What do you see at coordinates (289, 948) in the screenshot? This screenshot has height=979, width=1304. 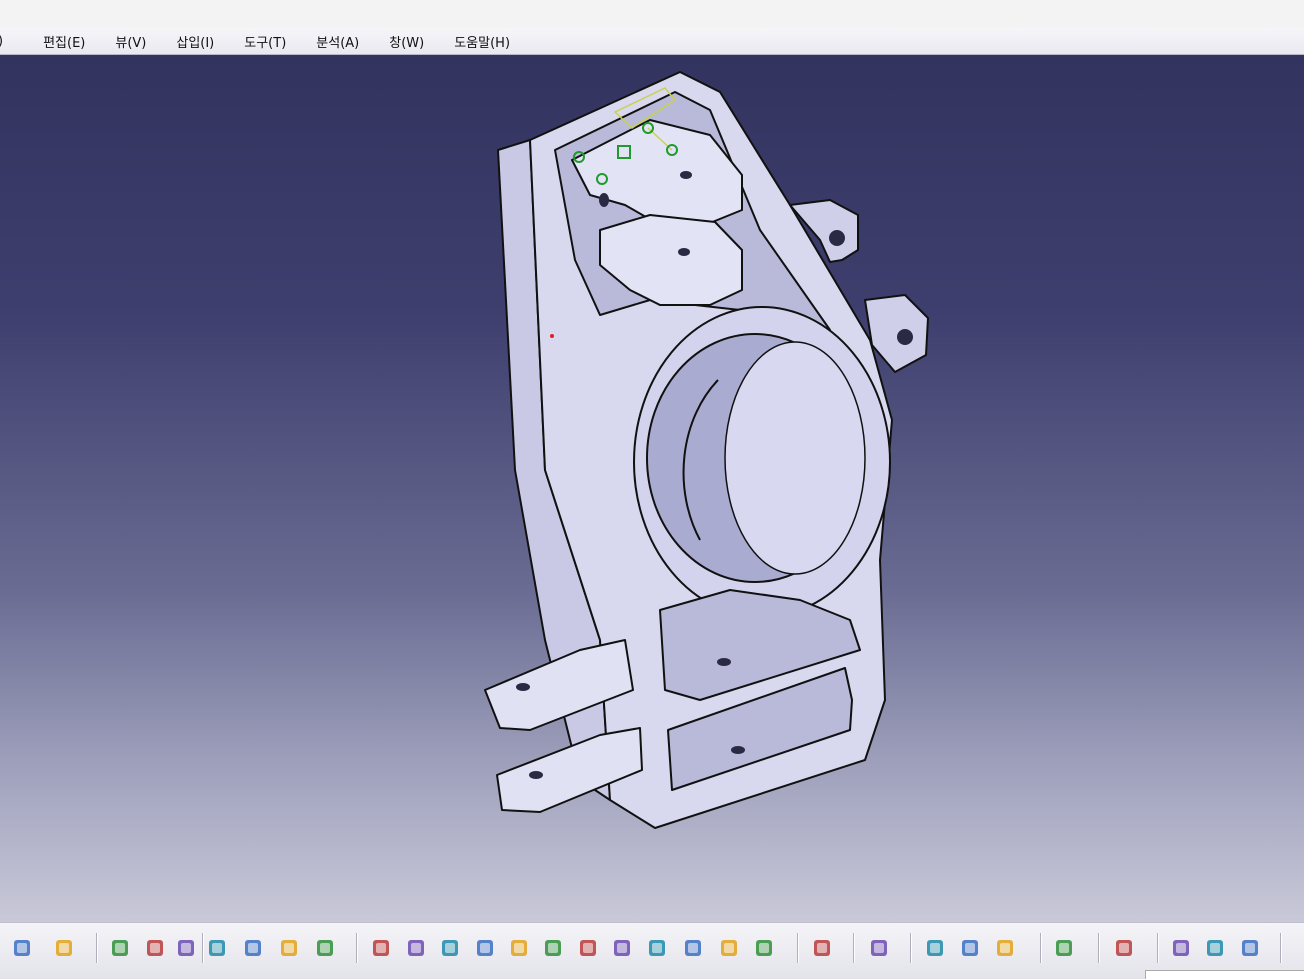 I see `catalog-icon` at bounding box center [289, 948].